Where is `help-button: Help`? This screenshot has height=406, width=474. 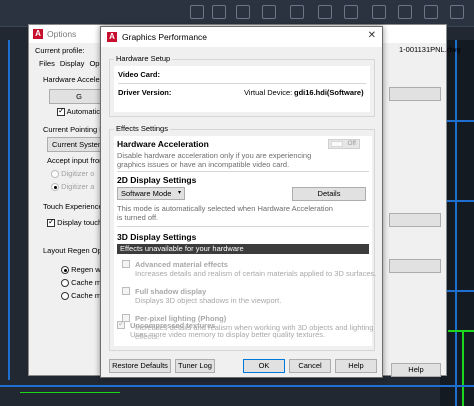 help-button: Help is located at coordinates (356, 366).